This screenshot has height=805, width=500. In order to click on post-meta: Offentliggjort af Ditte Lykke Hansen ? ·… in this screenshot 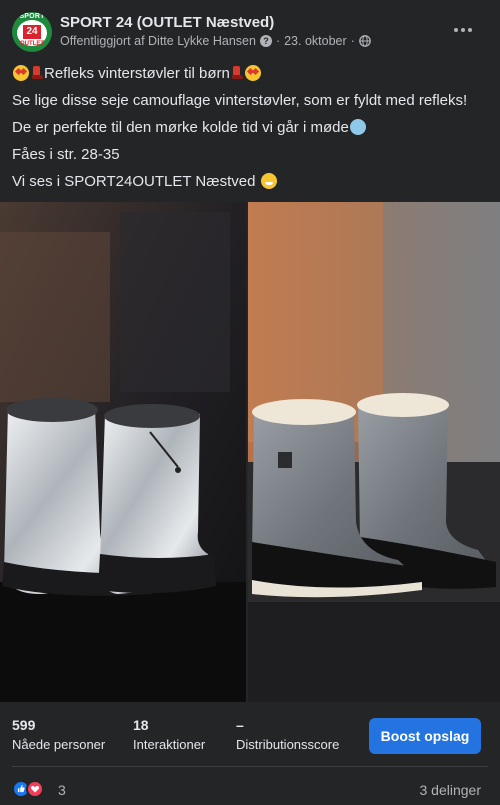, I will do `click(215, 41)`.